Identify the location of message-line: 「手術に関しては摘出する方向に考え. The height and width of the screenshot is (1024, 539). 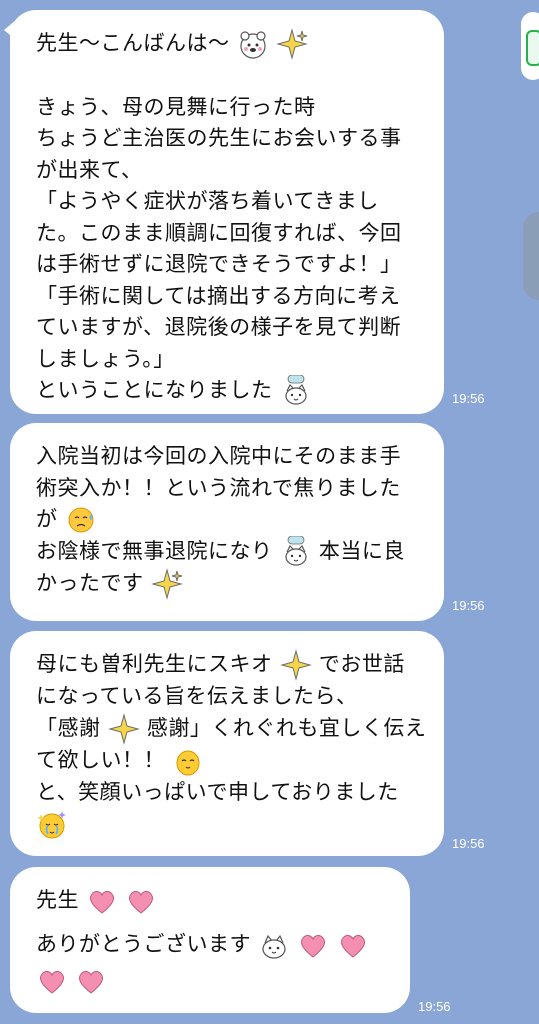
(230, 297).